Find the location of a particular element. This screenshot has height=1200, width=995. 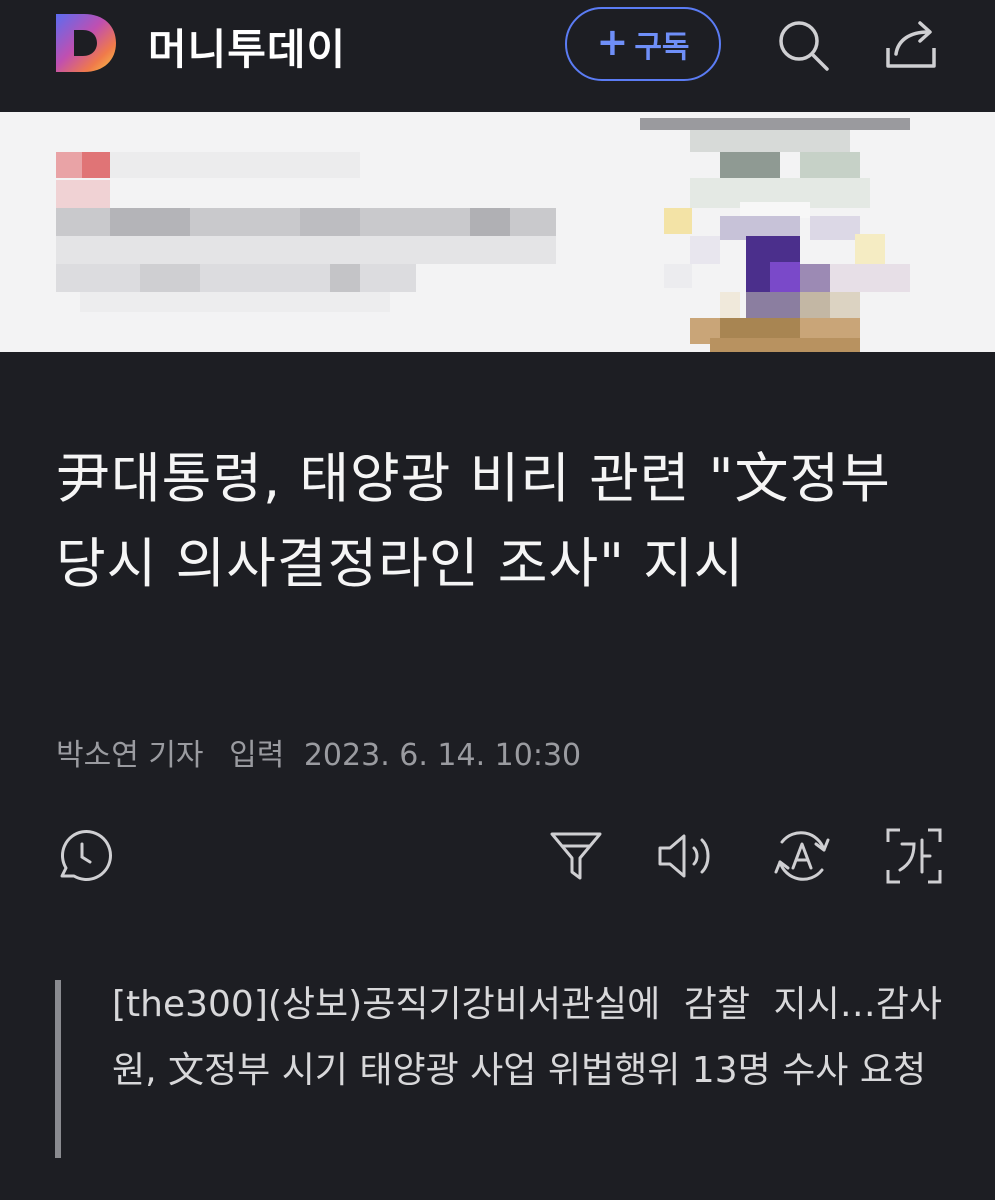

translate-icon is located at coordinates (802, 856).